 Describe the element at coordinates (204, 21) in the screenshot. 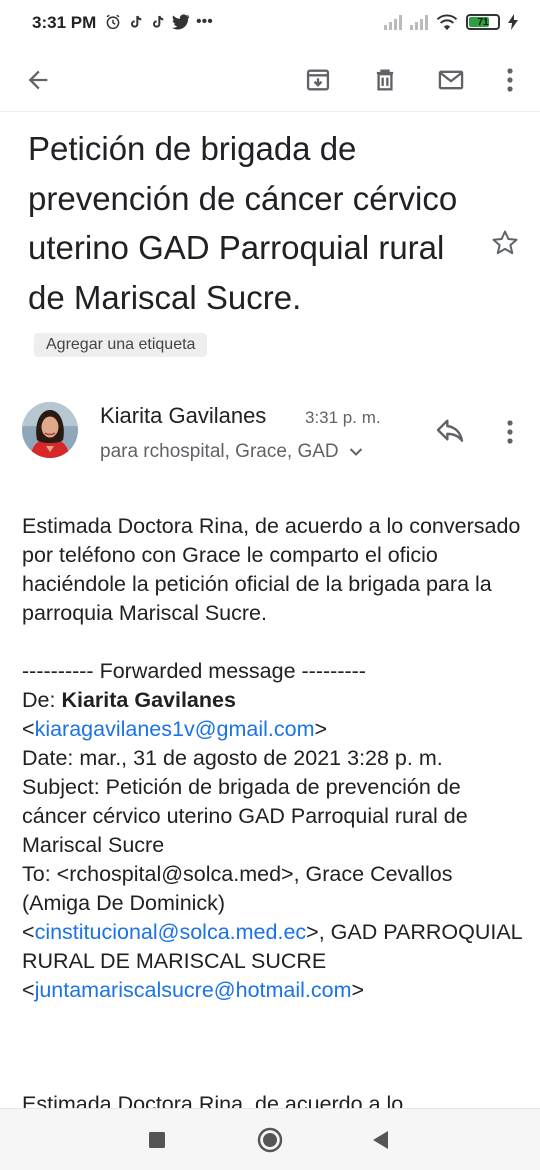

I see `more-notifications-icon: •••` at that location.